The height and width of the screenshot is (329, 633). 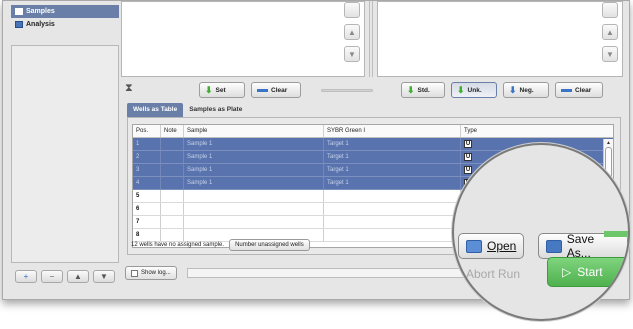 I want to click on start-button: ▷ Start, so click(x=587, y=272).